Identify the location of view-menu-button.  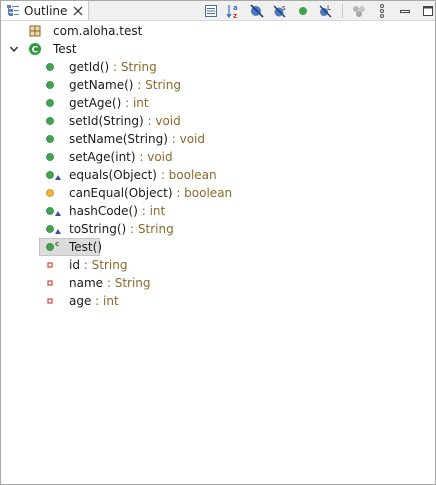
(382, 11).